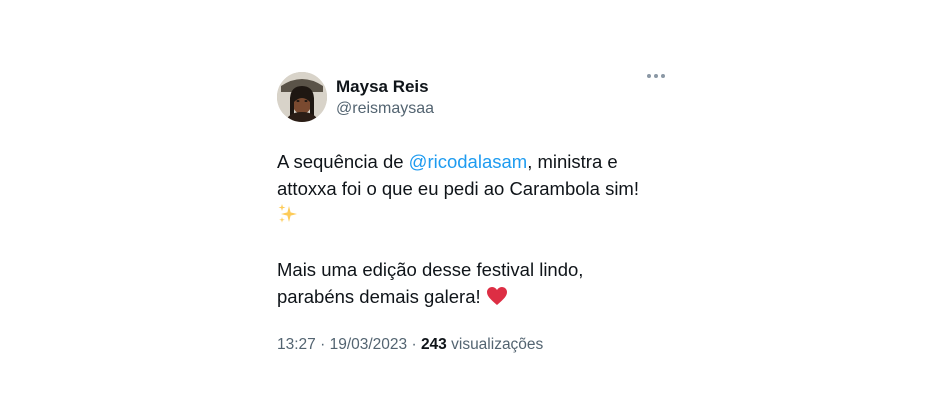 The height and width of the screenshot is (416, 944). I want to click on tweet-line: parabéns demais galera!, so click(473, 298).